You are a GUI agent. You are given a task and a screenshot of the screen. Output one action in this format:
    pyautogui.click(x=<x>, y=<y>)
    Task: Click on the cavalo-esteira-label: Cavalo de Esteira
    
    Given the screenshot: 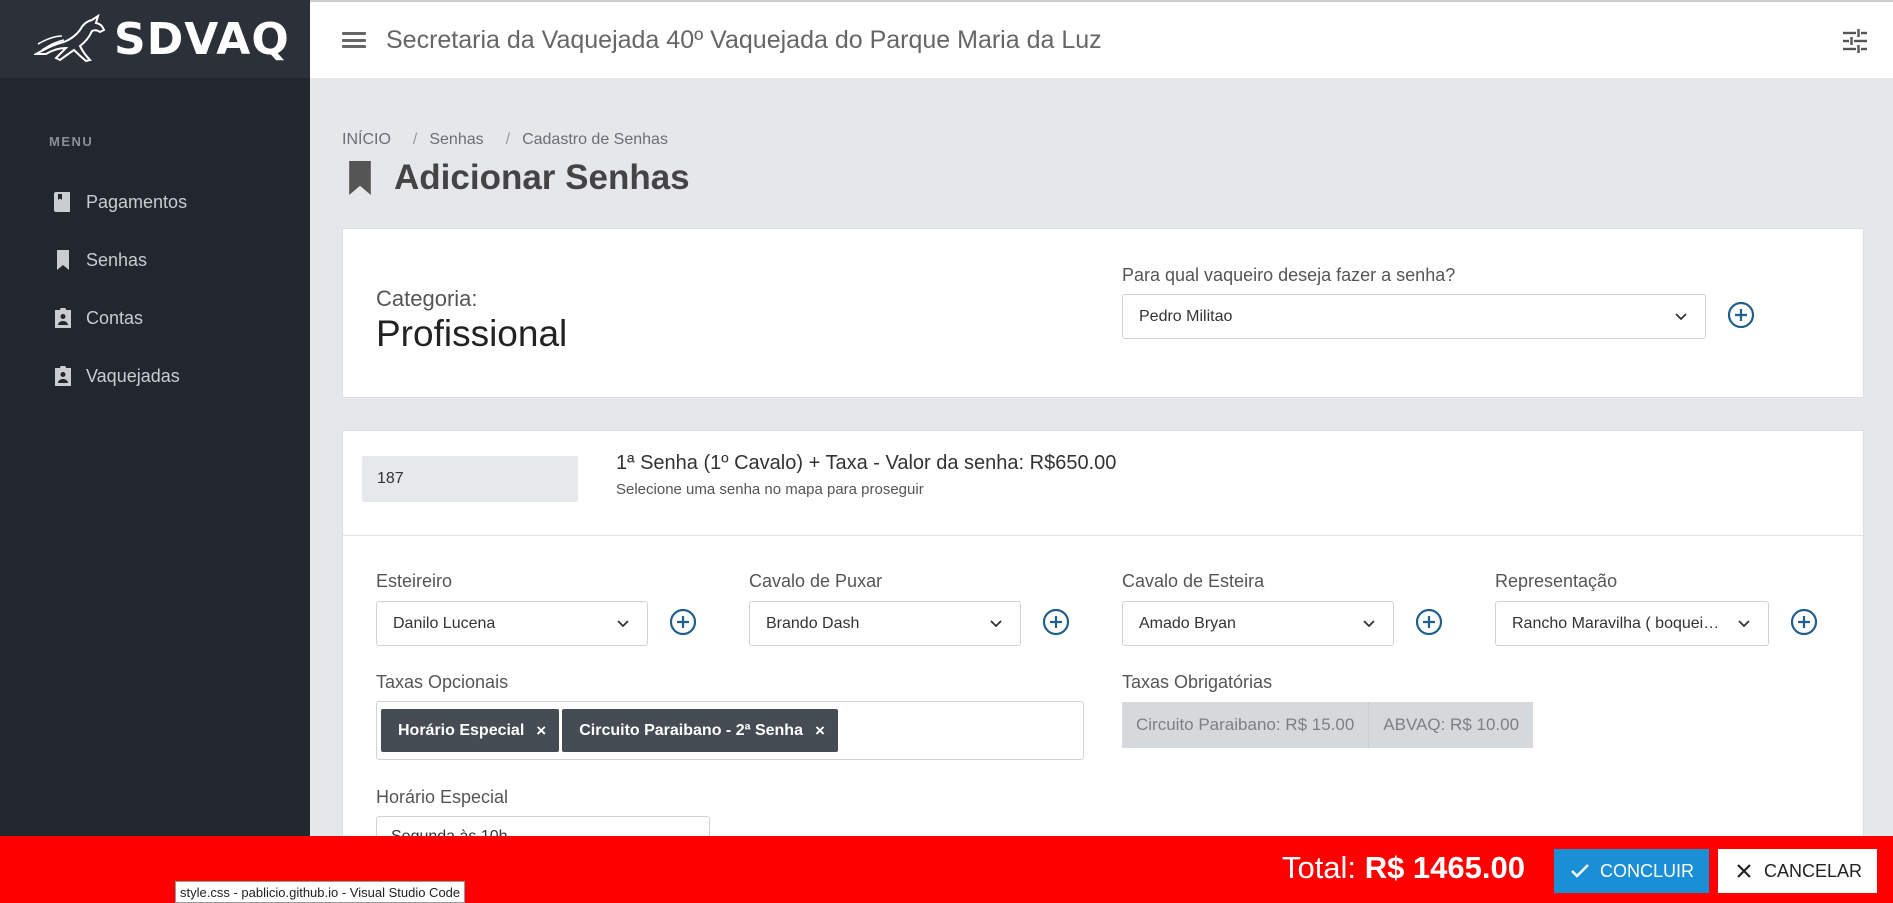 What is the action you would take?
    pyautogui.click(x=1193, y=581)
    